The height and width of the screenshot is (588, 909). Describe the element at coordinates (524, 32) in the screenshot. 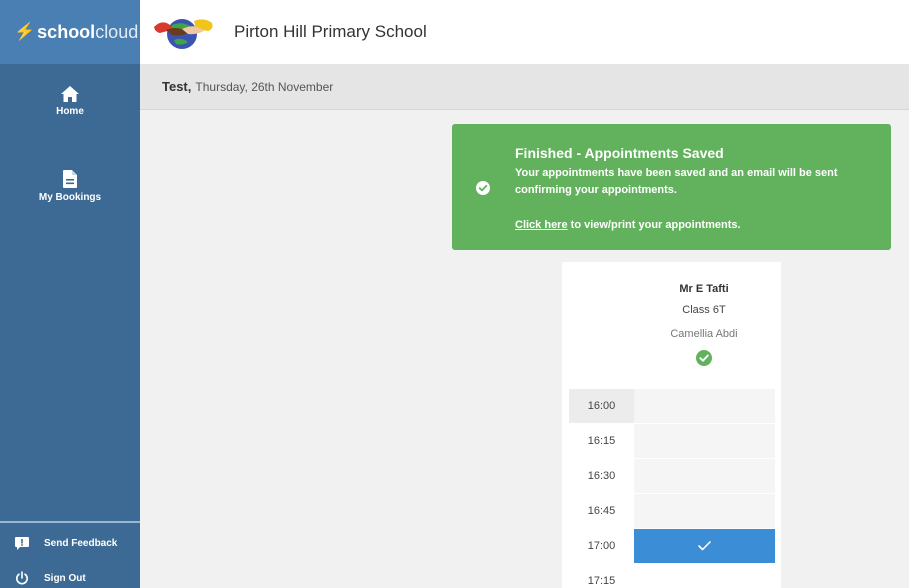

I see `top-header: Pirton Hill Primary School` at that location.